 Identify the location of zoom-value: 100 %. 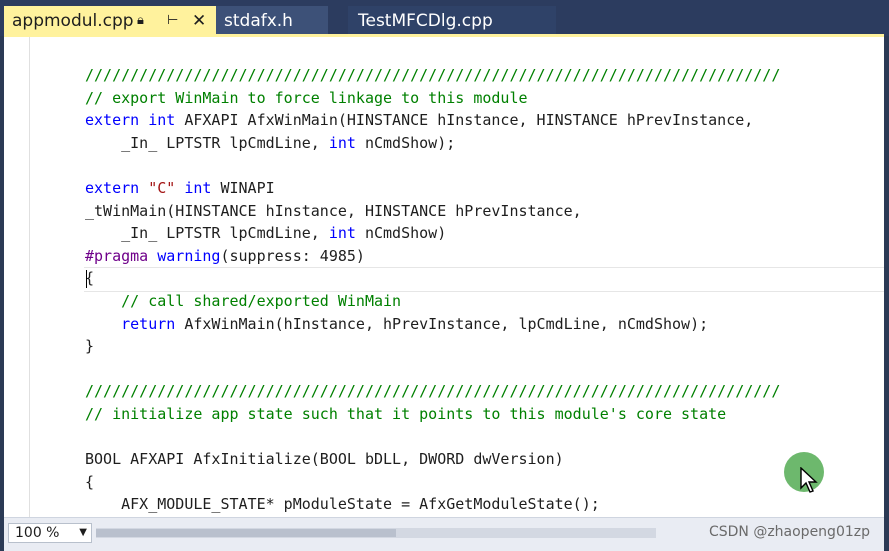
(37, 533).